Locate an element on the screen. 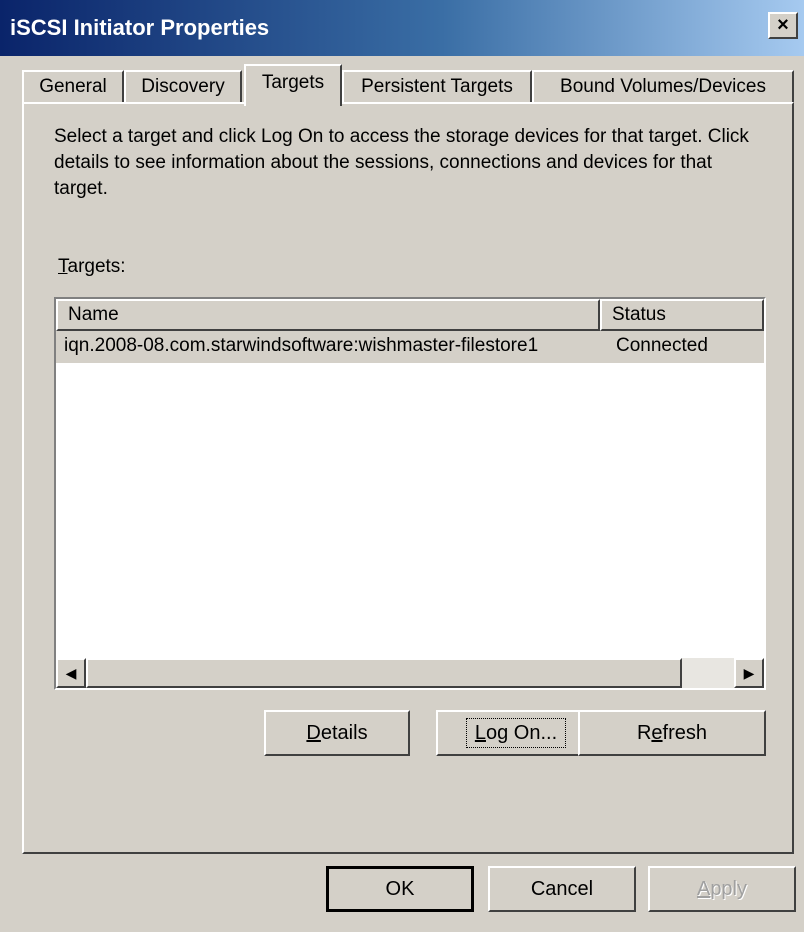  horizontal-scrollbar: ◀ ▶ is located at coordinates (410, 673).